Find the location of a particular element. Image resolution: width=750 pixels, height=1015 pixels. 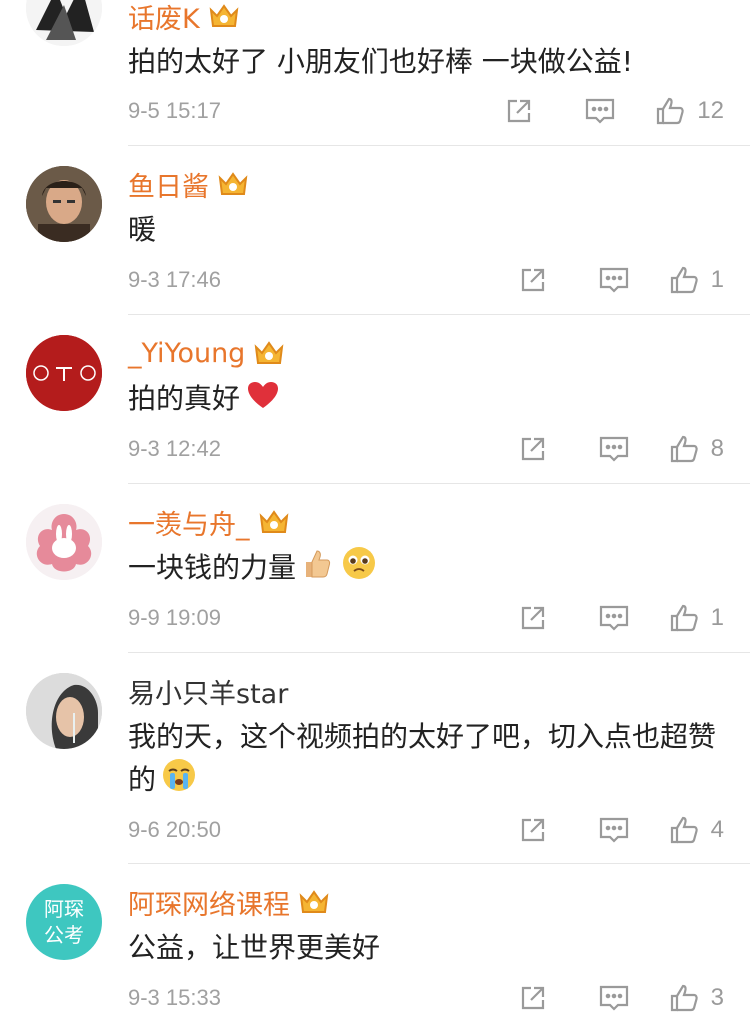

heart-emoji-icon is located at coordinates (263, 400).